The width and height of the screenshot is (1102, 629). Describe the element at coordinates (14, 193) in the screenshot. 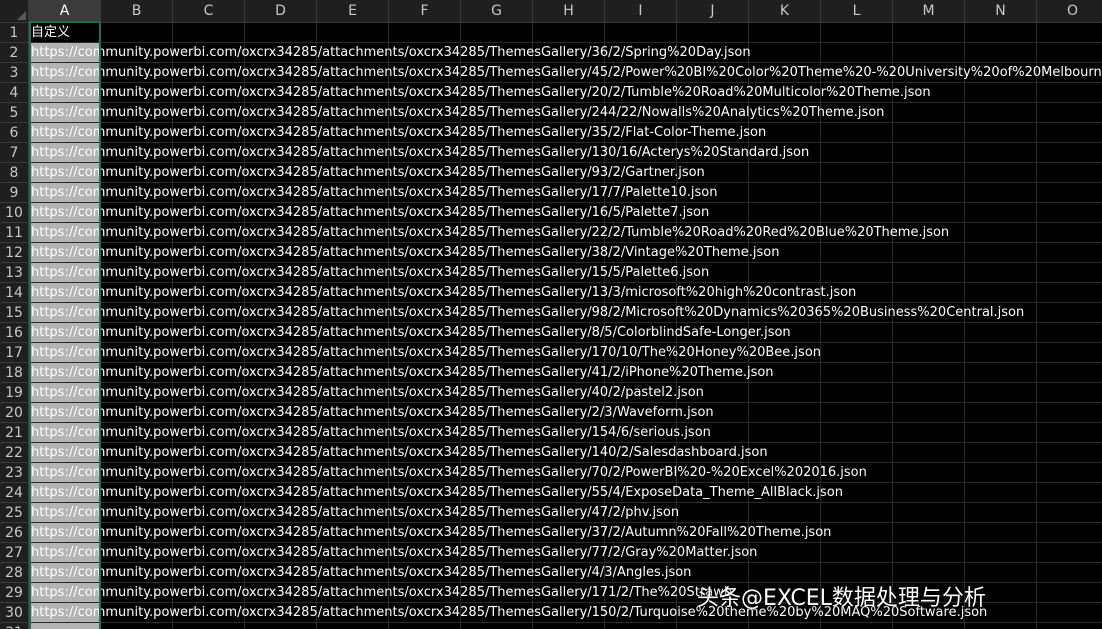

I see `row-header-9: 9` at that location.